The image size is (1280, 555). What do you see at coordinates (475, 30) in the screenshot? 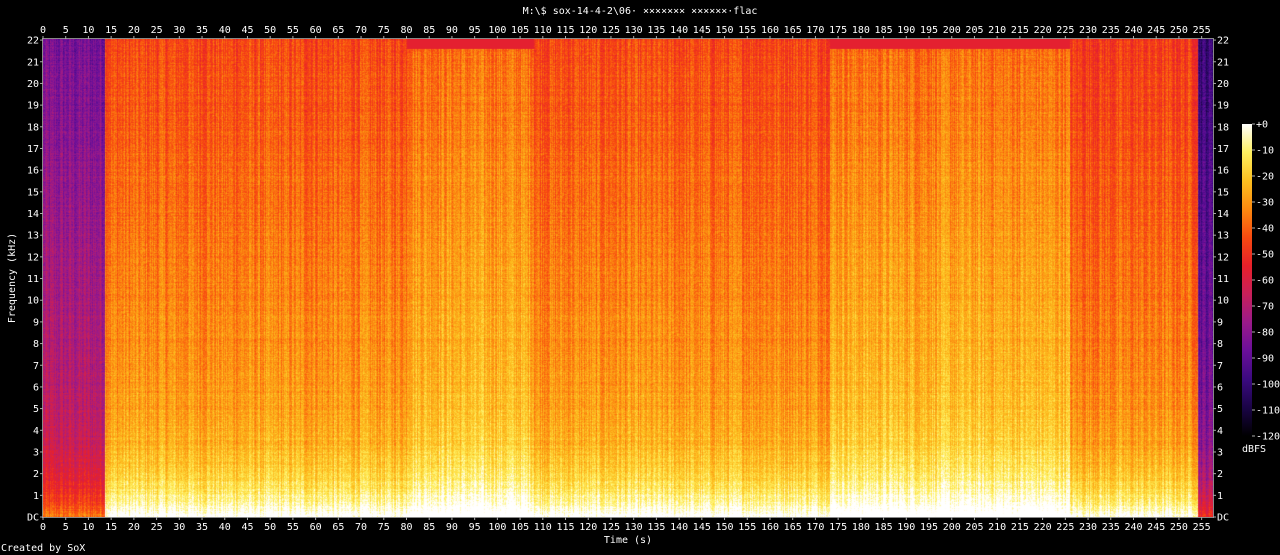
I see `x-tick-label-top: 95` at bounding box center [475, 30].